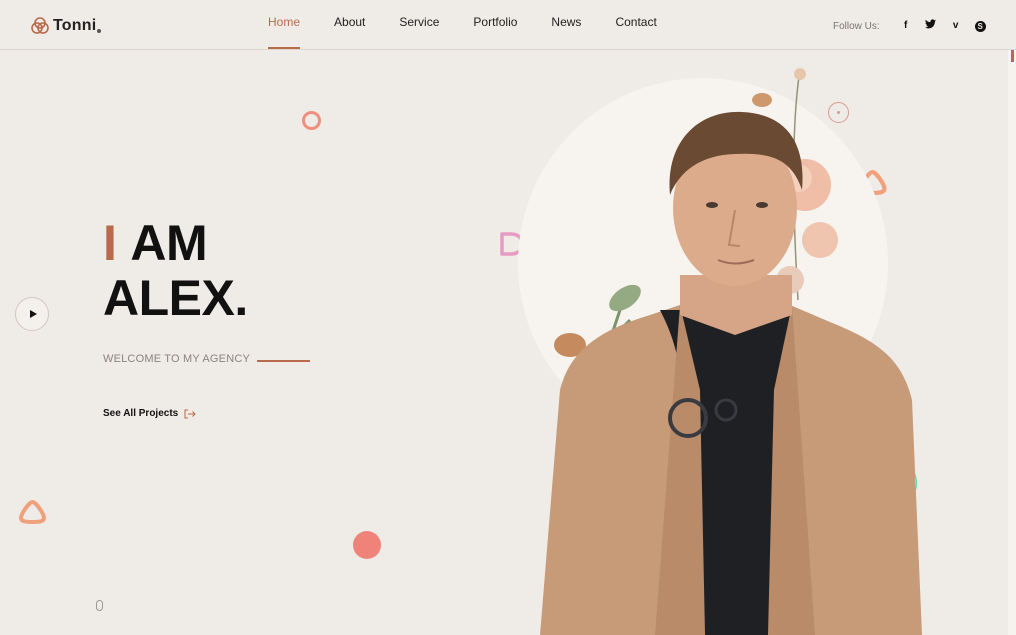 The image size is (1016, 635). What do you see at coordinates (931, 26) in the screenshot?
I see `twitter-icon` at bounding box center [931, 26].